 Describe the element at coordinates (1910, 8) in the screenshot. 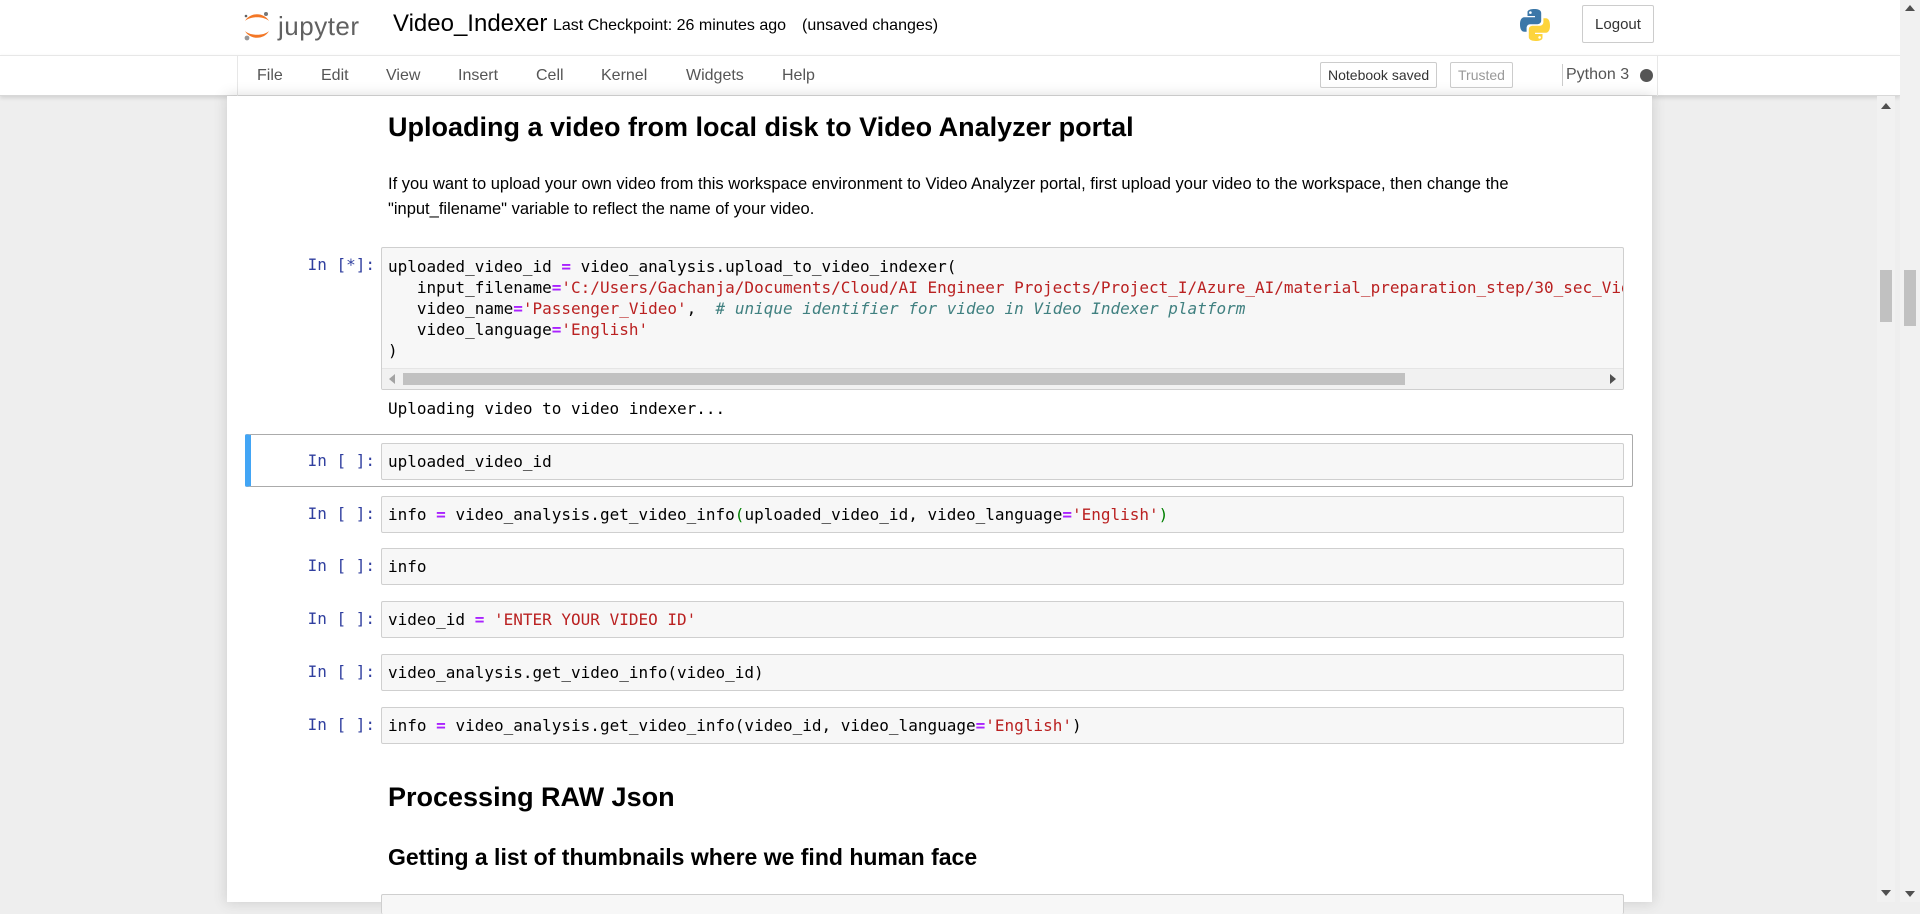

I see `window-scroll-up-icon` at that location.